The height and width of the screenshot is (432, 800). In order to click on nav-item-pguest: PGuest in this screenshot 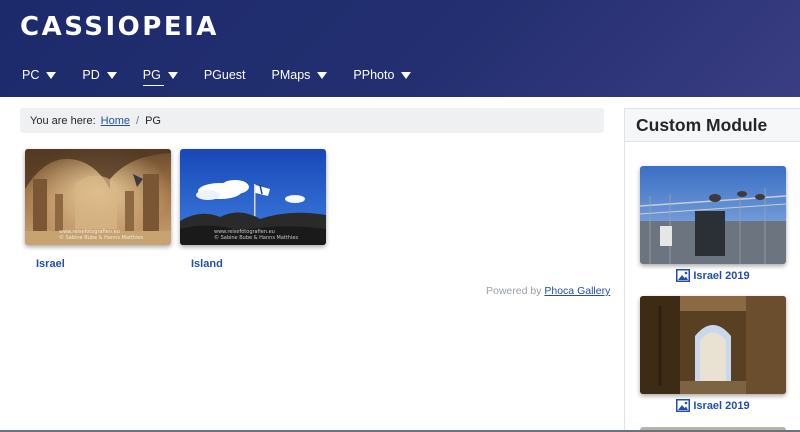, I will do `click(225, 75)`.